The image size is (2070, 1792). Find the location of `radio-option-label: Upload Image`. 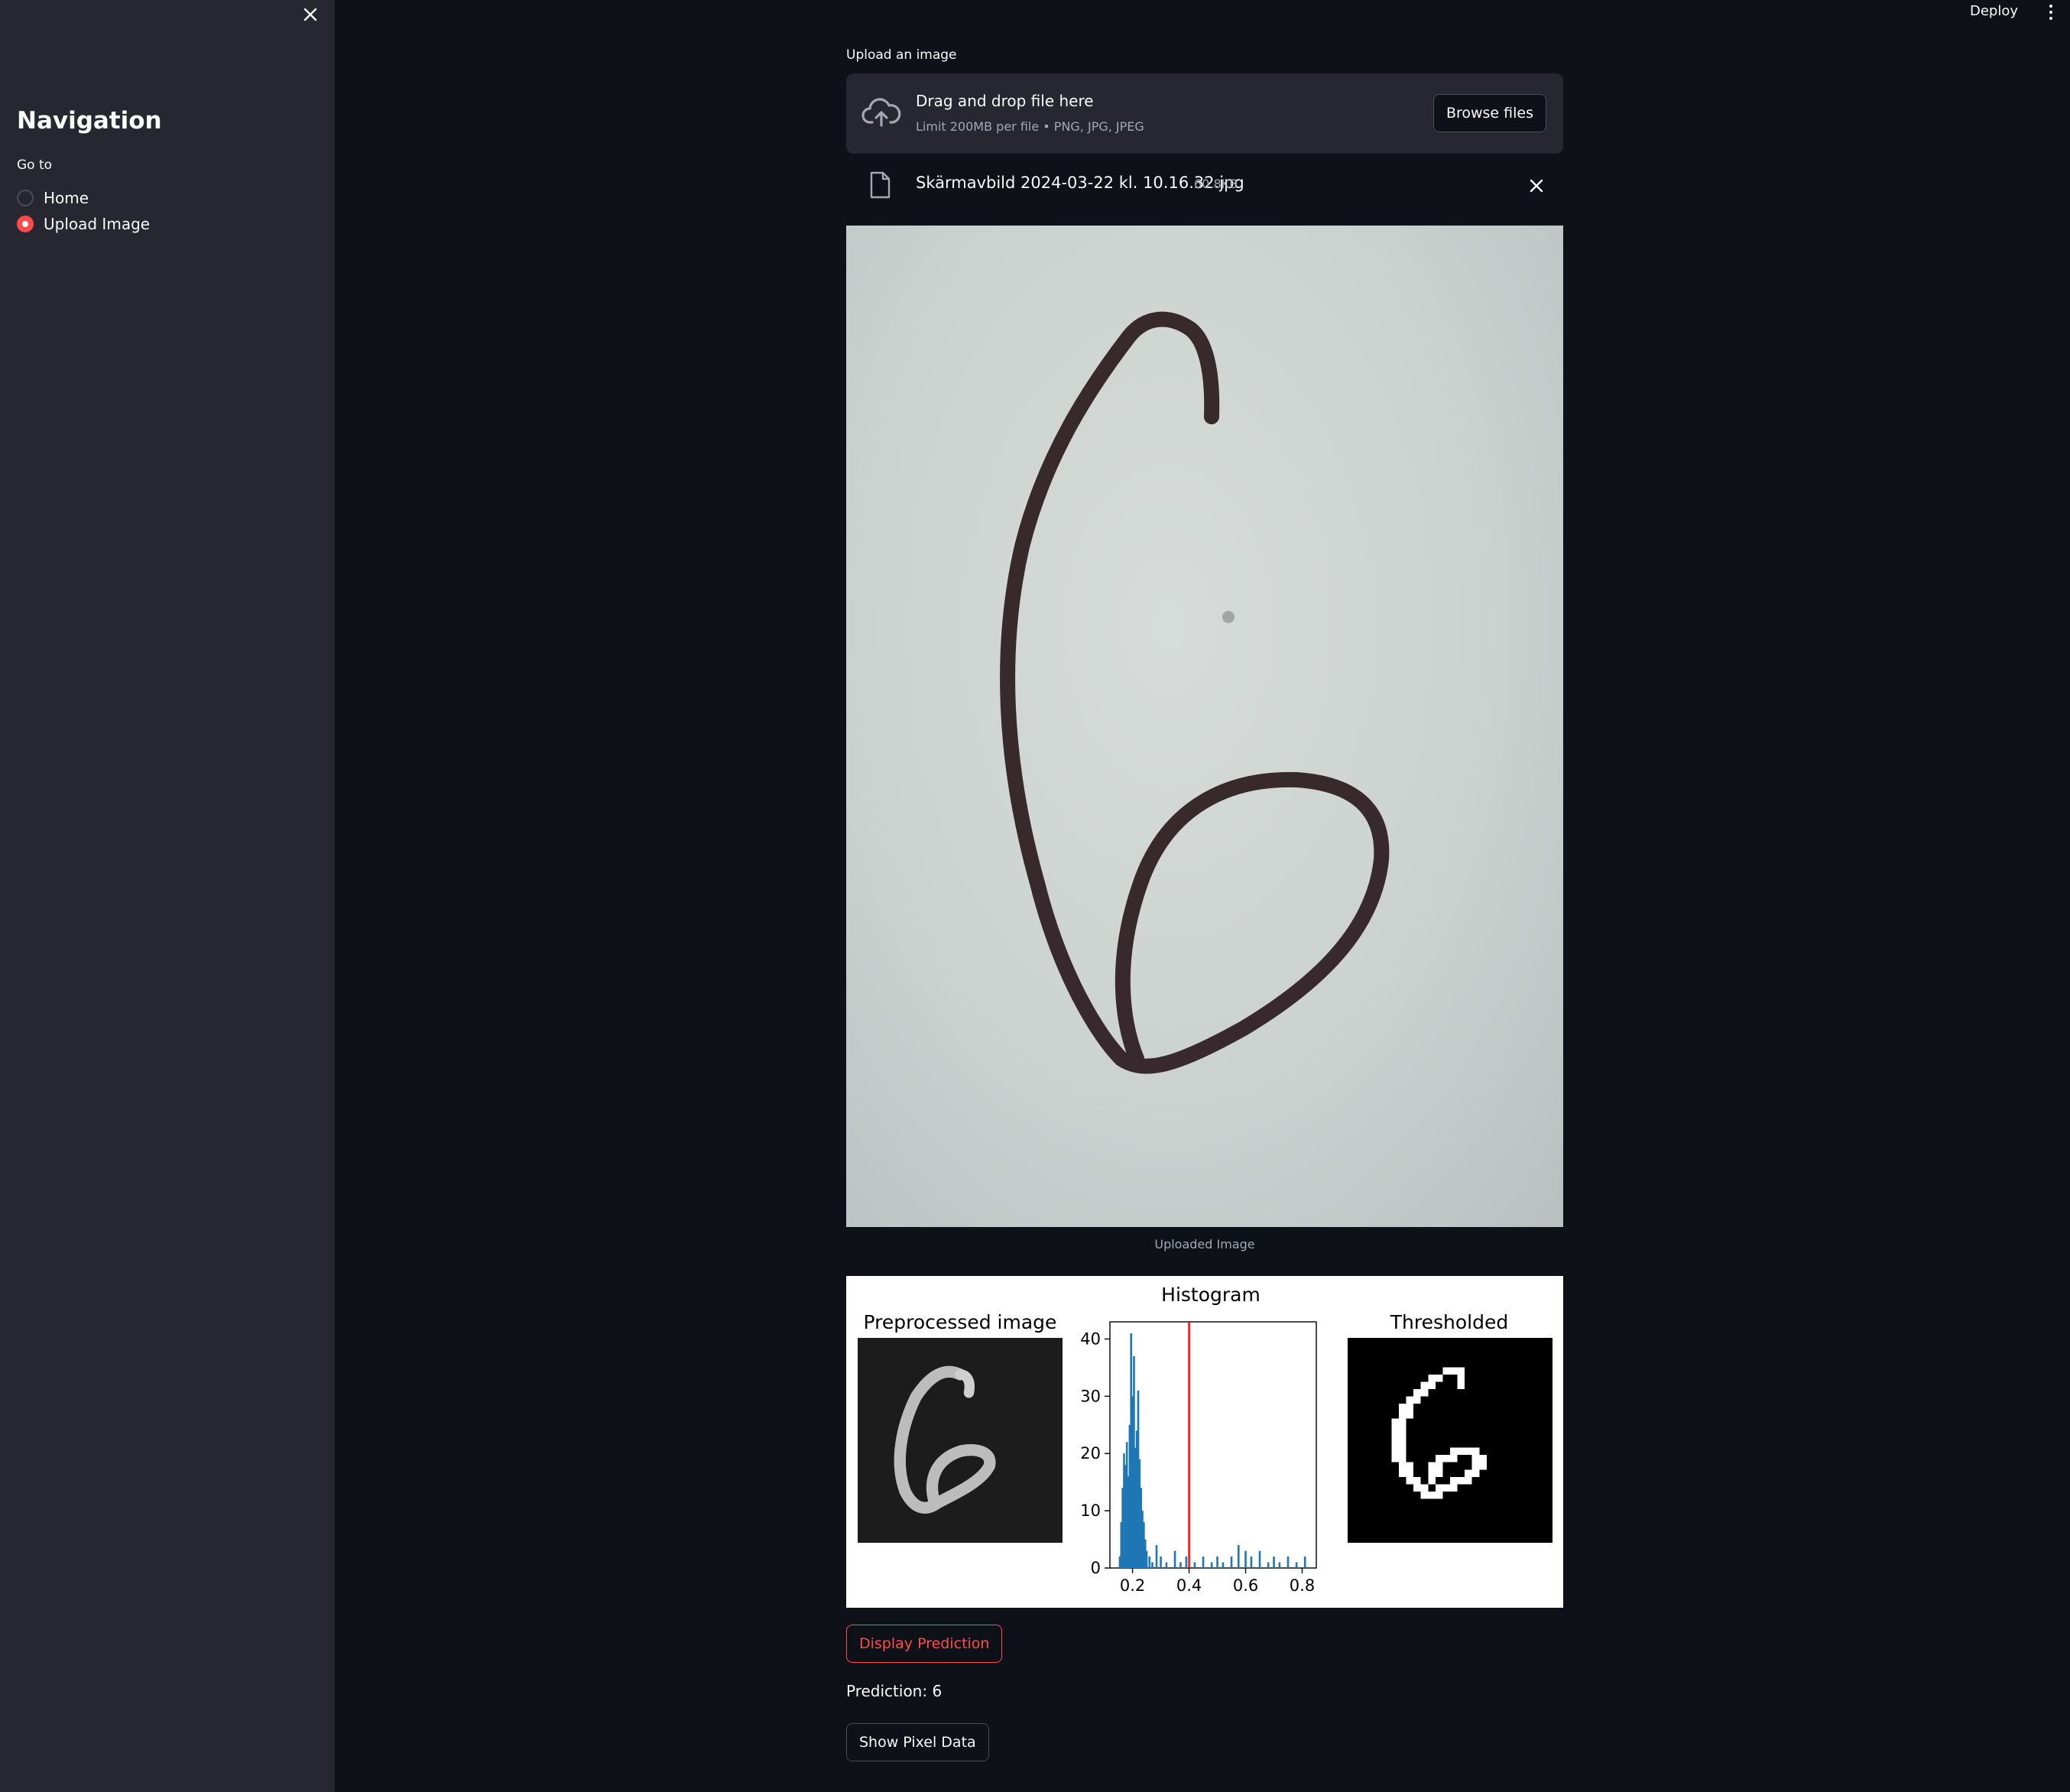

radio-option-label: Upload Image is located at coordinates (97, 224).